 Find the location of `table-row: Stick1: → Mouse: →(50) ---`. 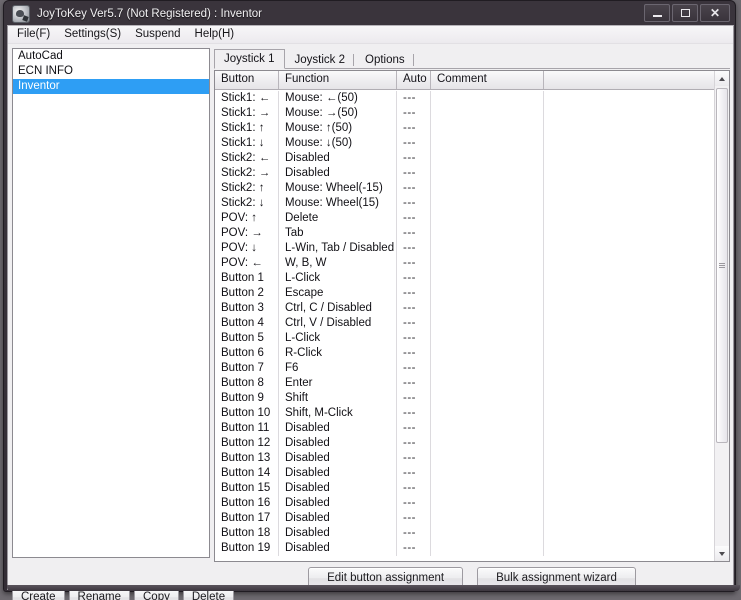

table-row: Stick1: → Mouse: →(50) --- is located at coordinates (464, 113).